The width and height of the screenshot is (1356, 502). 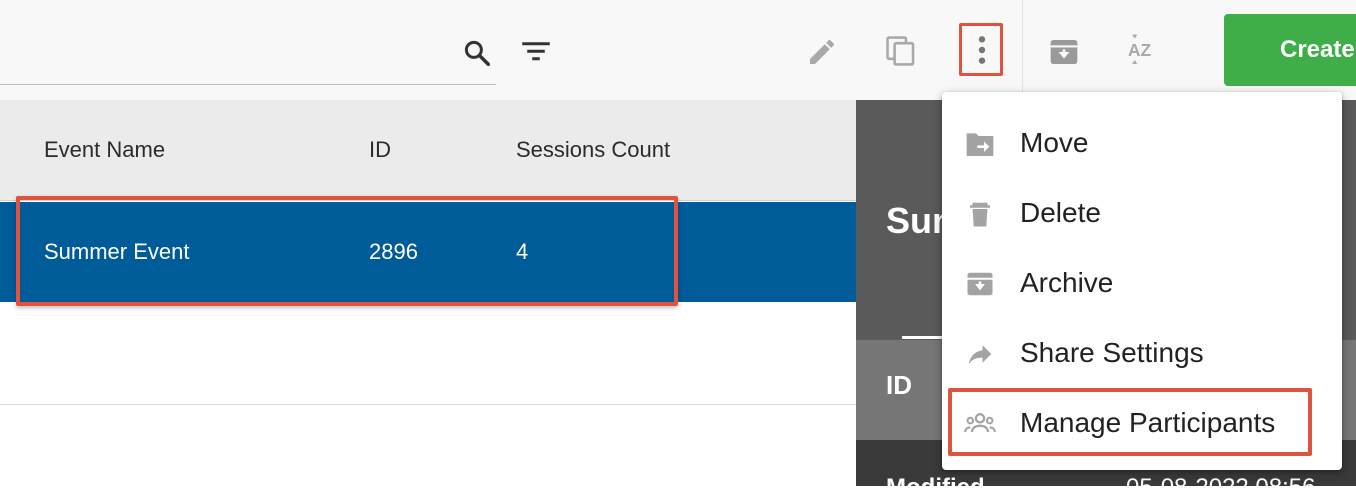 I want to click on menu-item-label: Share Settings, so click(x=1112, y=352).